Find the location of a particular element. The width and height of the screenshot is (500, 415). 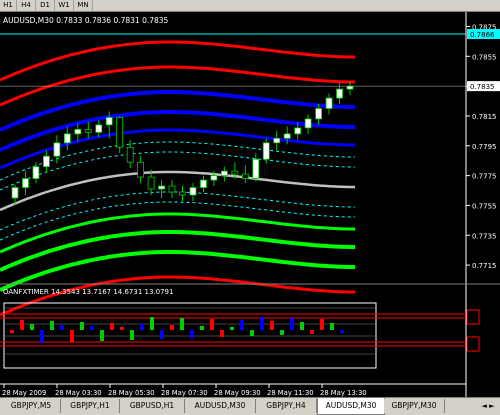

chart-tab: GBPJPY,H1 is located at coordinates (90, 406).